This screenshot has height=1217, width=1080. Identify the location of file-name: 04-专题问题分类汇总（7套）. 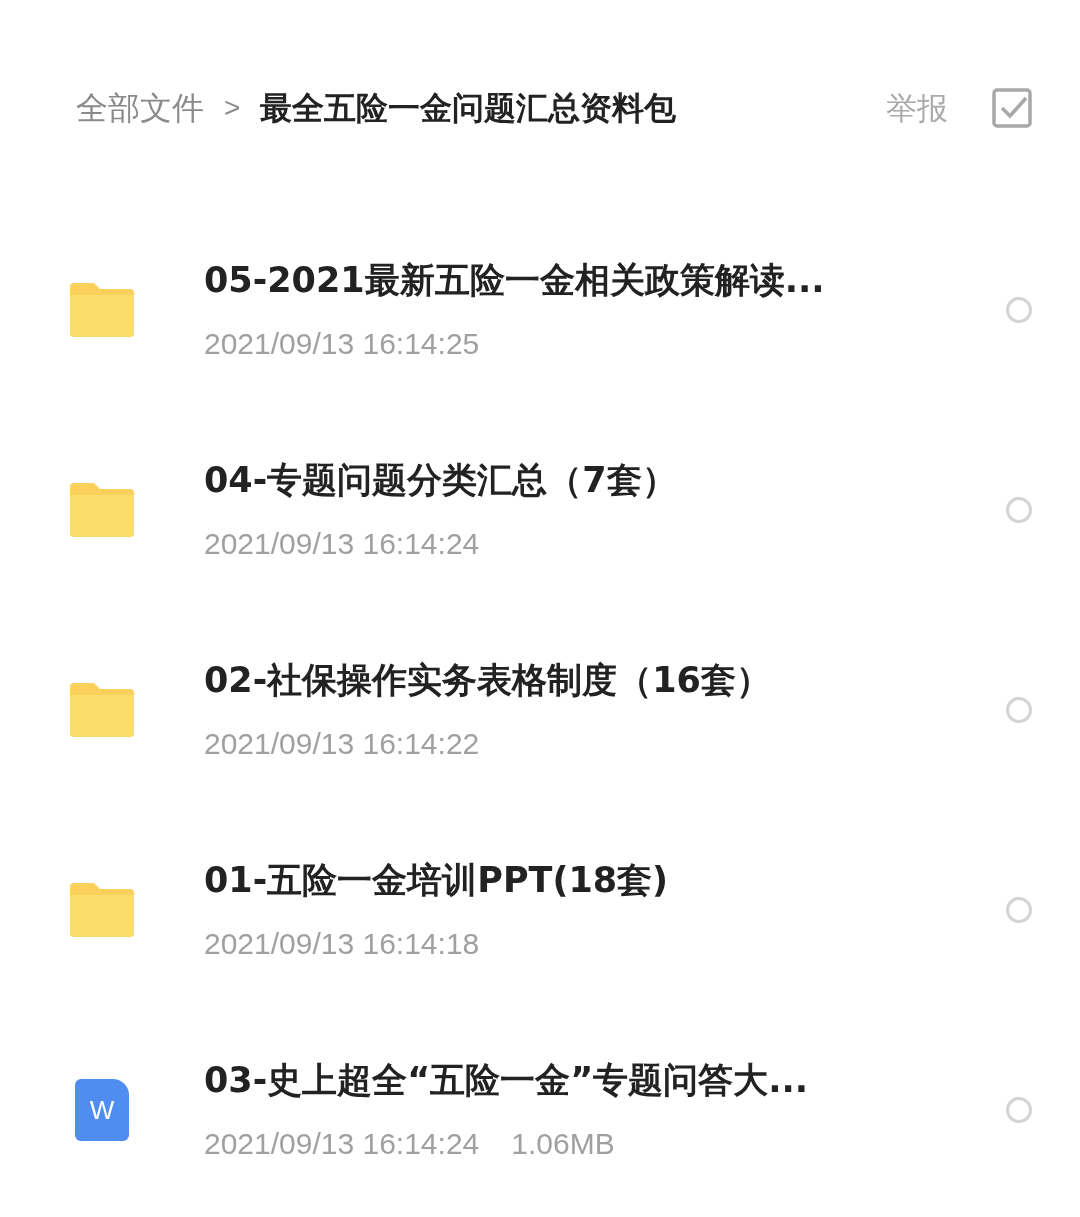
(605, 480).